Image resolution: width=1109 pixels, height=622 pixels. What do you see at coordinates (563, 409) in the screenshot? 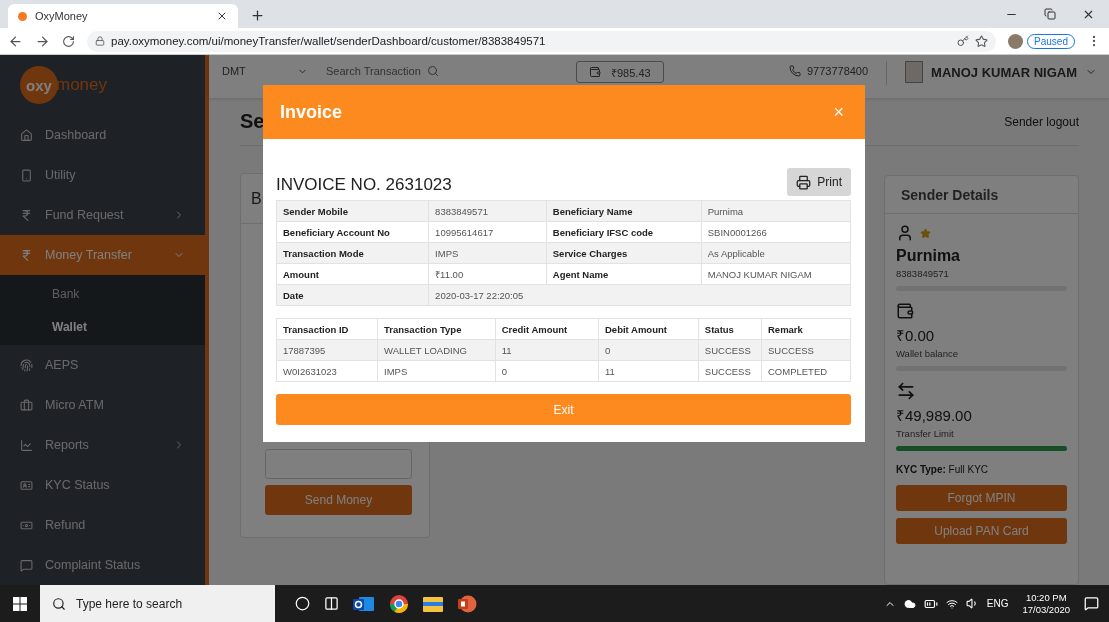
I see `exit-button: Exit` at bounding box center [563, 409].